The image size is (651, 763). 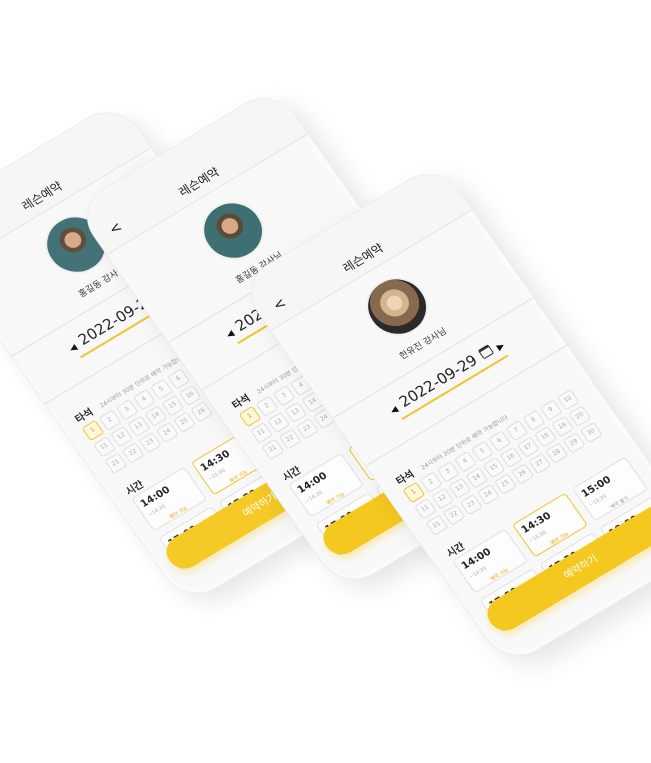 What do you see at coordinates (485, 352) in the screenshot?
I see `calendar-icon` at bounding box center [485, 352].